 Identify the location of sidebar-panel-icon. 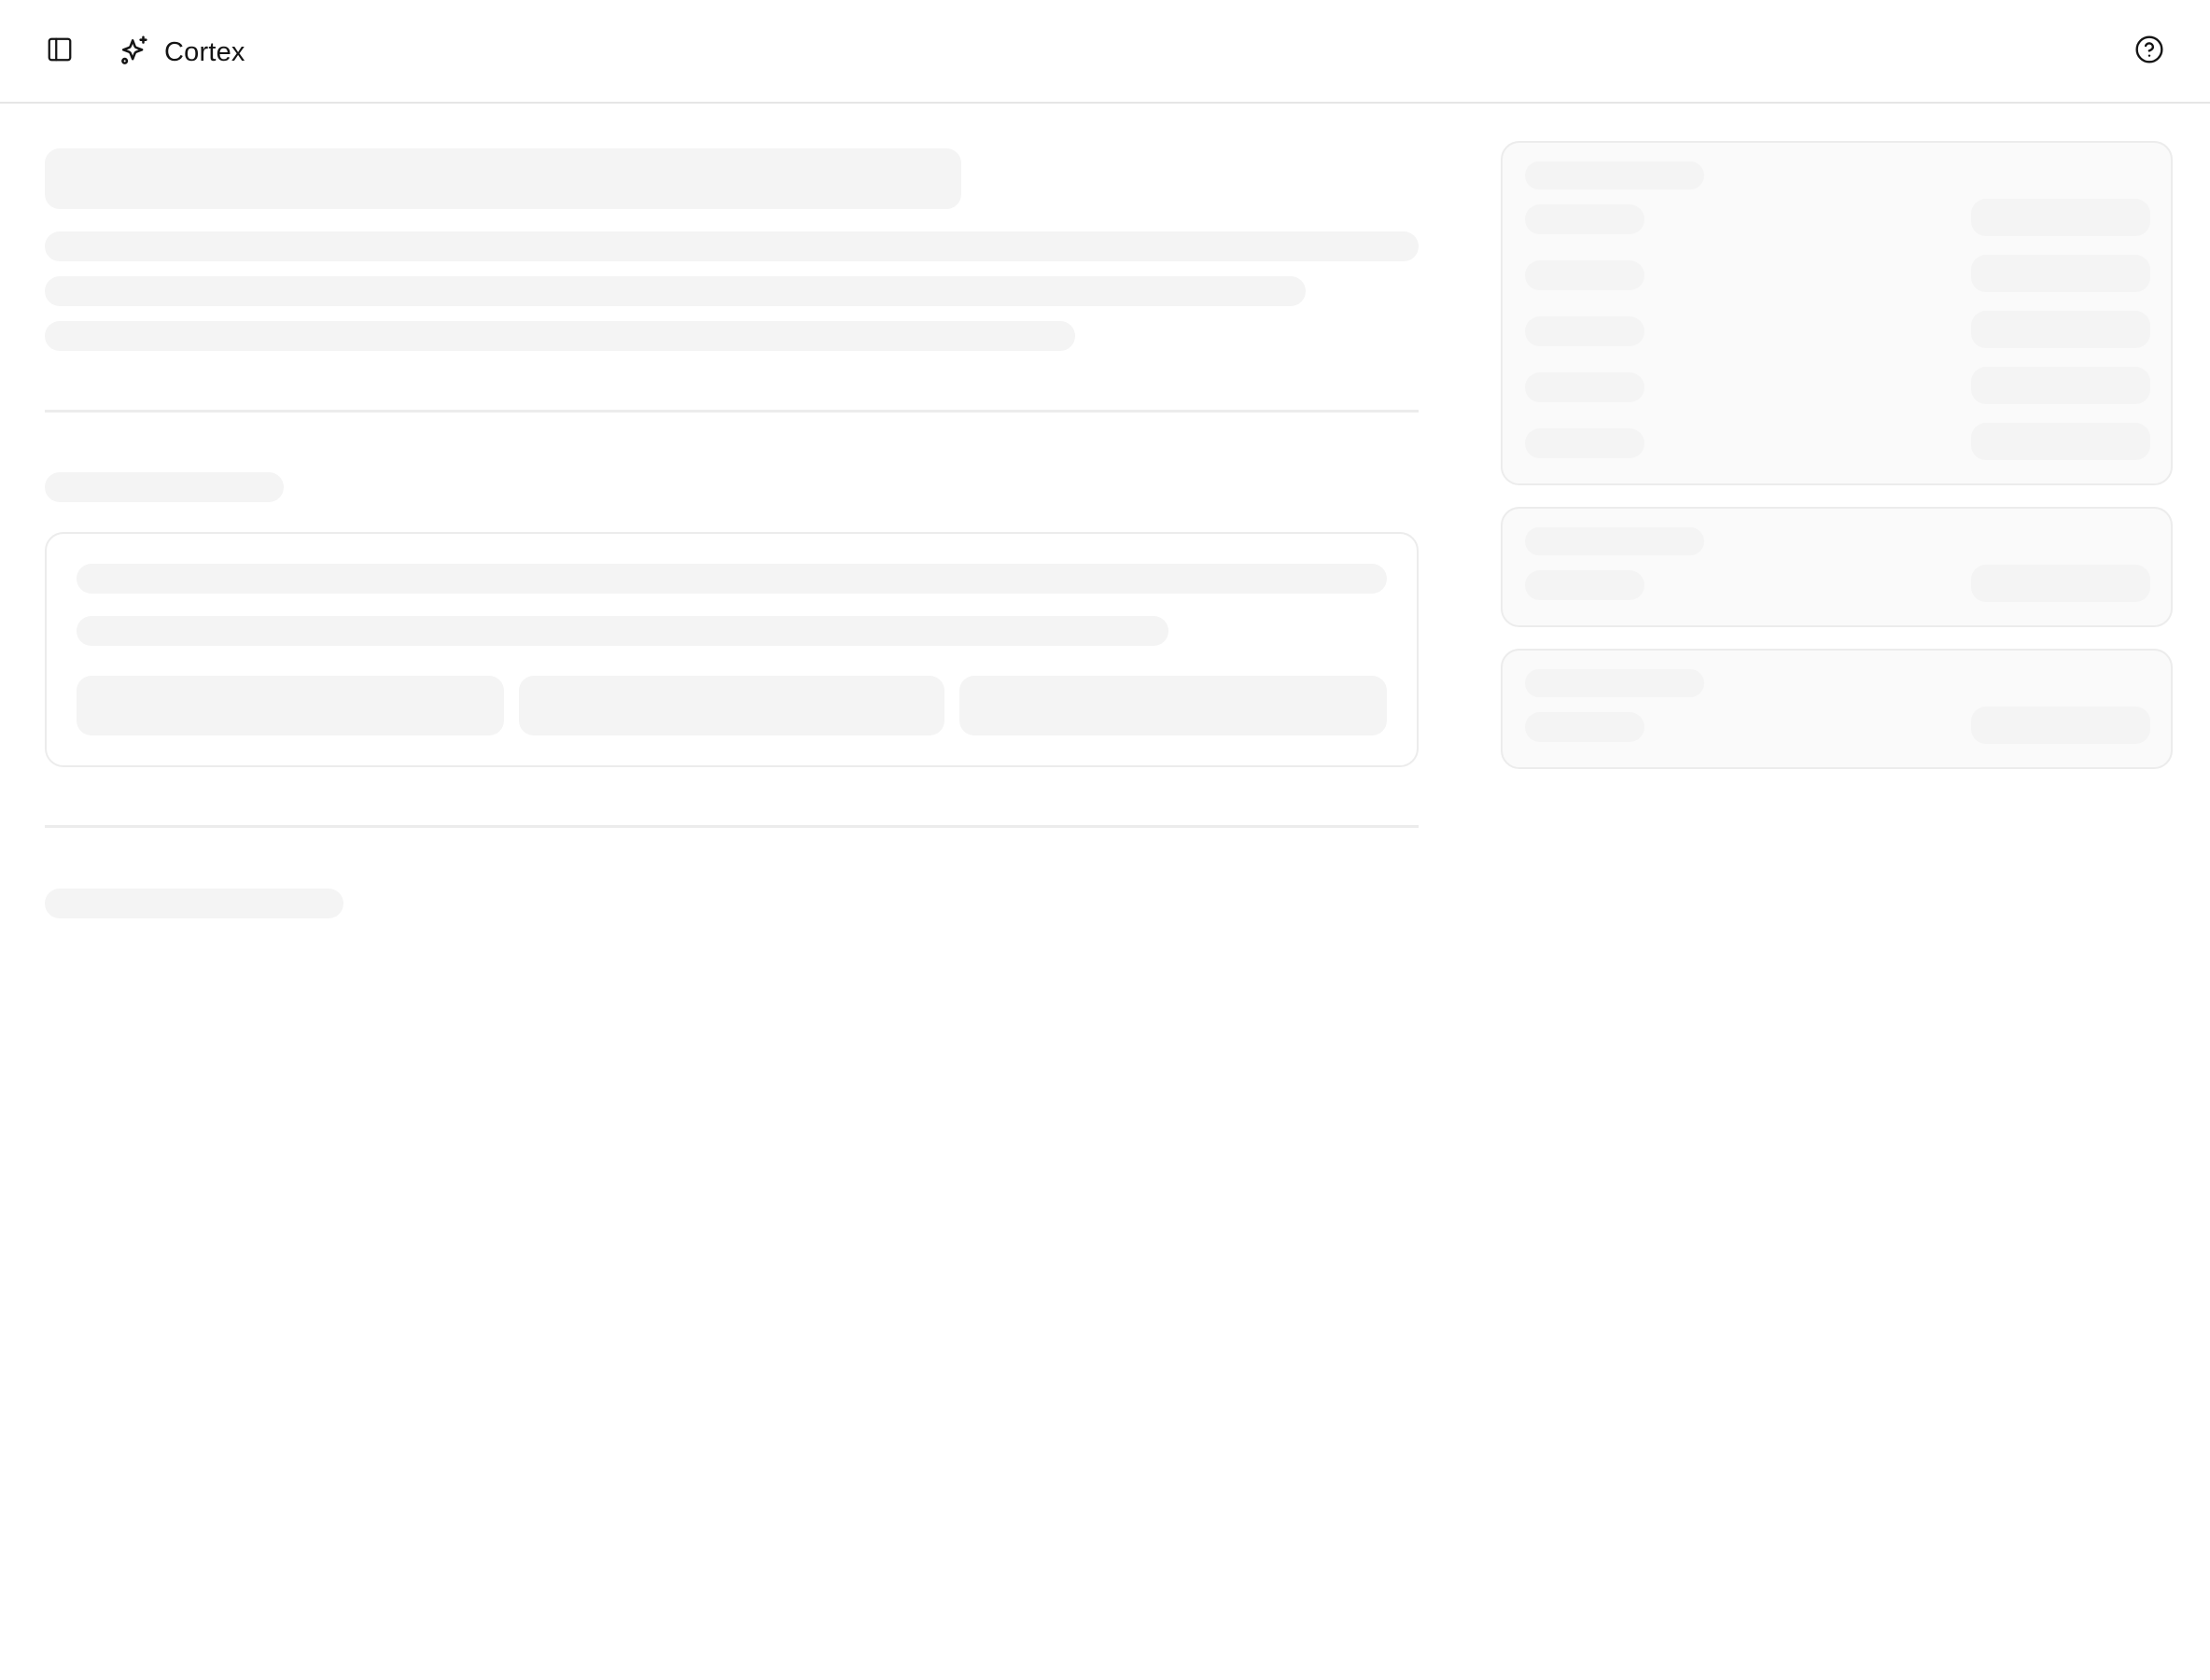
(60, 51).